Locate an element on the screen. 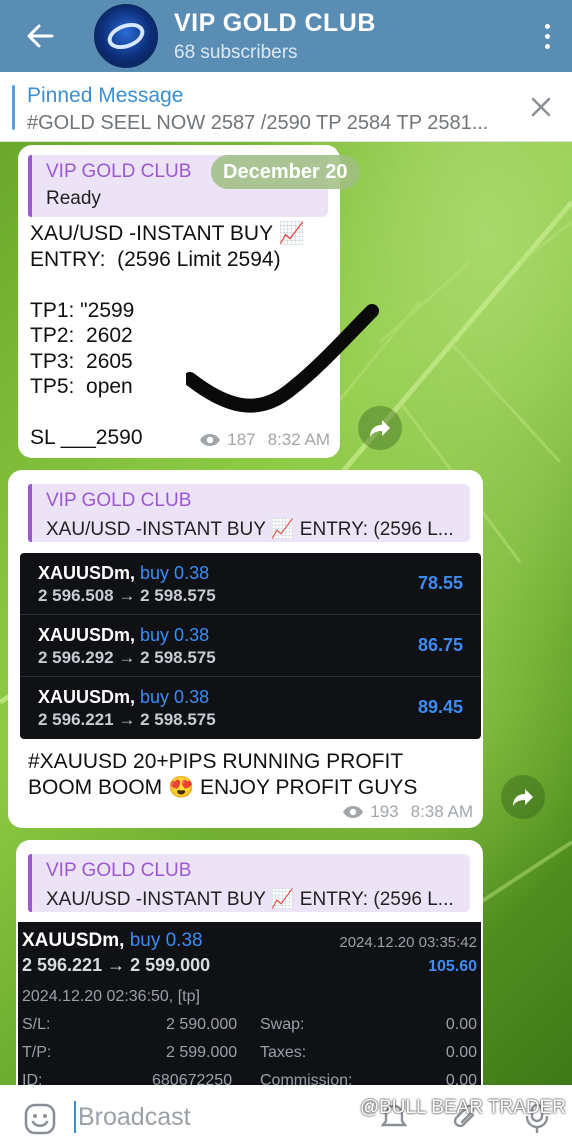  open-time: 2024.12.20 02:36:50, [tp] is located at coordinates (111, 996).